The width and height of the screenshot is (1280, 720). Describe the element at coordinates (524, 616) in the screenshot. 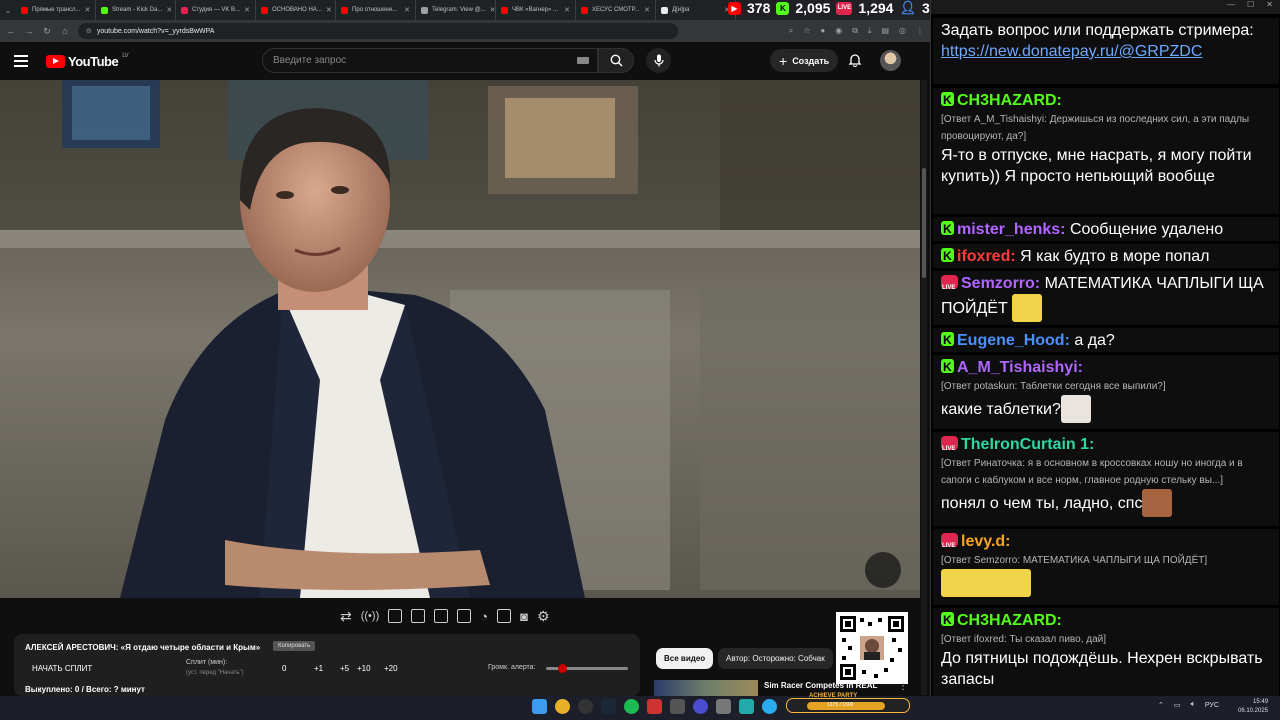

I see `camera-icon: ◙` at that location.